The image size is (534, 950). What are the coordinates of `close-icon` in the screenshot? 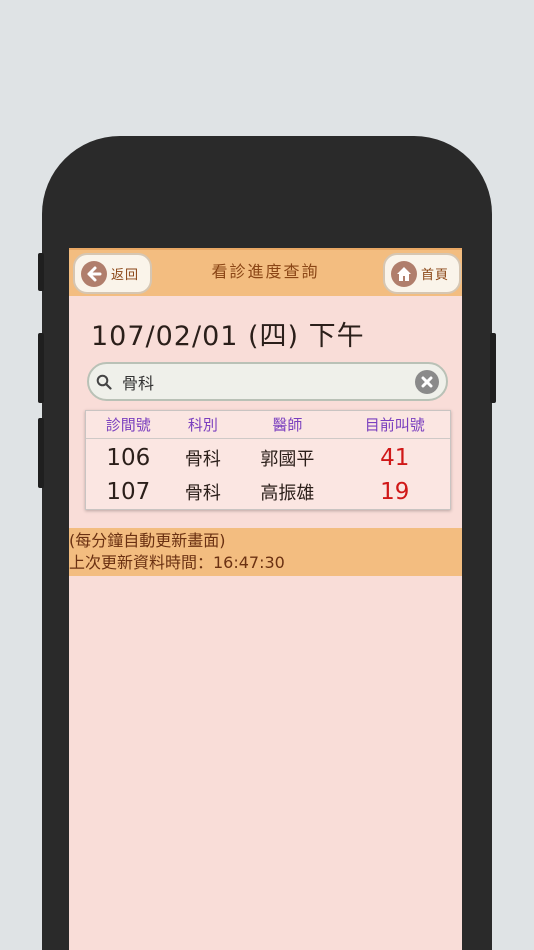 It's located at (427, 381).